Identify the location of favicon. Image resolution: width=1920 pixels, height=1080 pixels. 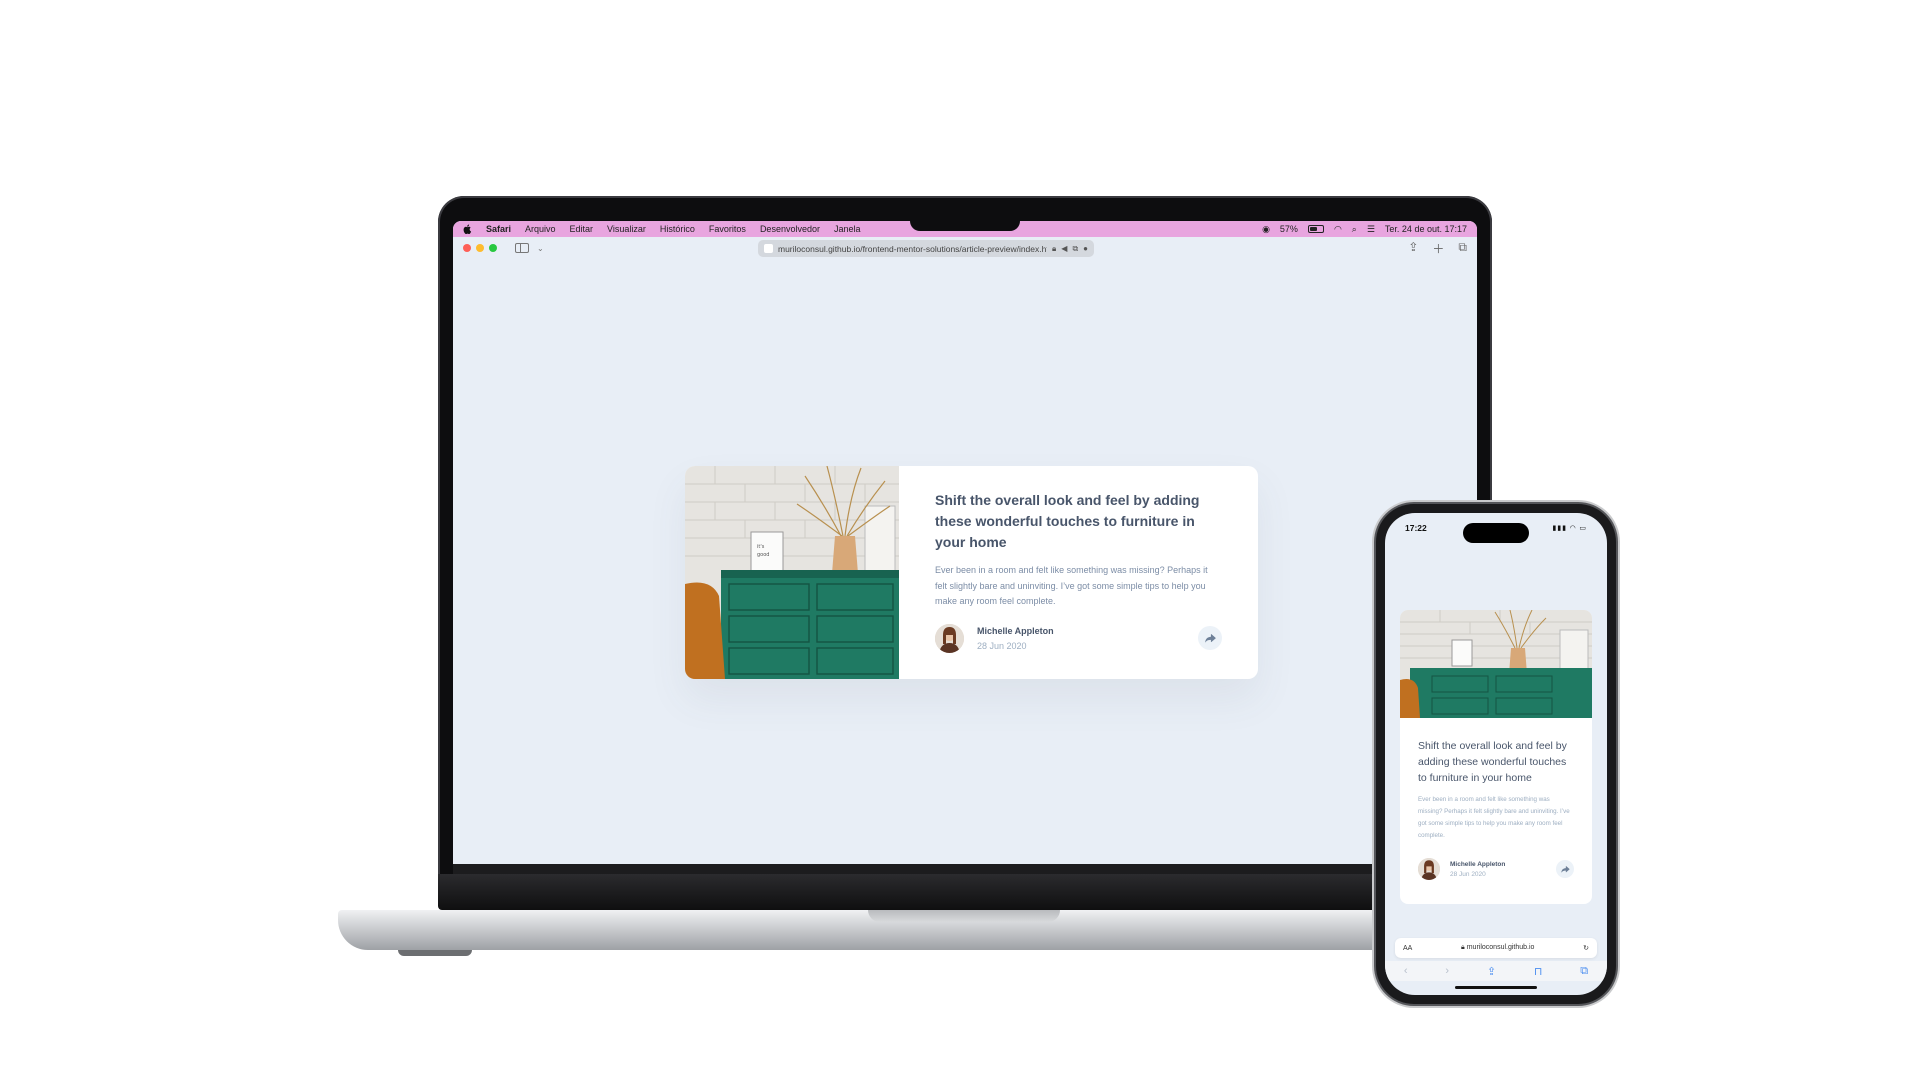
(768, 248).